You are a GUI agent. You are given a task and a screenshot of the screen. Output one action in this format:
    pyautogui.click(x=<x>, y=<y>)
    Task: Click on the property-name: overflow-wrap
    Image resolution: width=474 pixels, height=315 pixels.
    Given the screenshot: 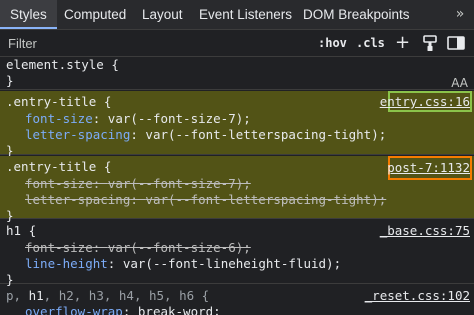 What is the action you would take?
    pyautogui.click(x=74, y=309)
    